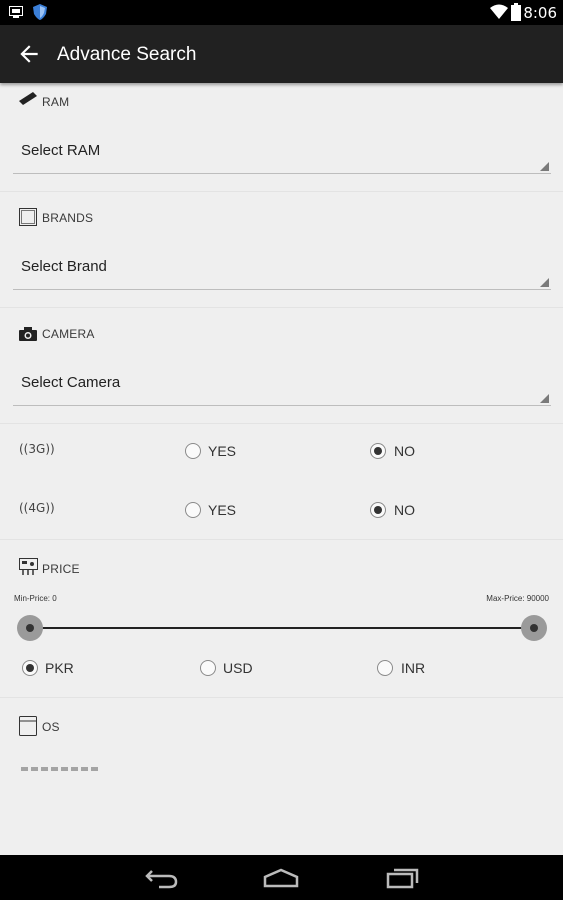 The image size is (563, 900). I want to click on brand-select: Select Brand, so click(282, 269).